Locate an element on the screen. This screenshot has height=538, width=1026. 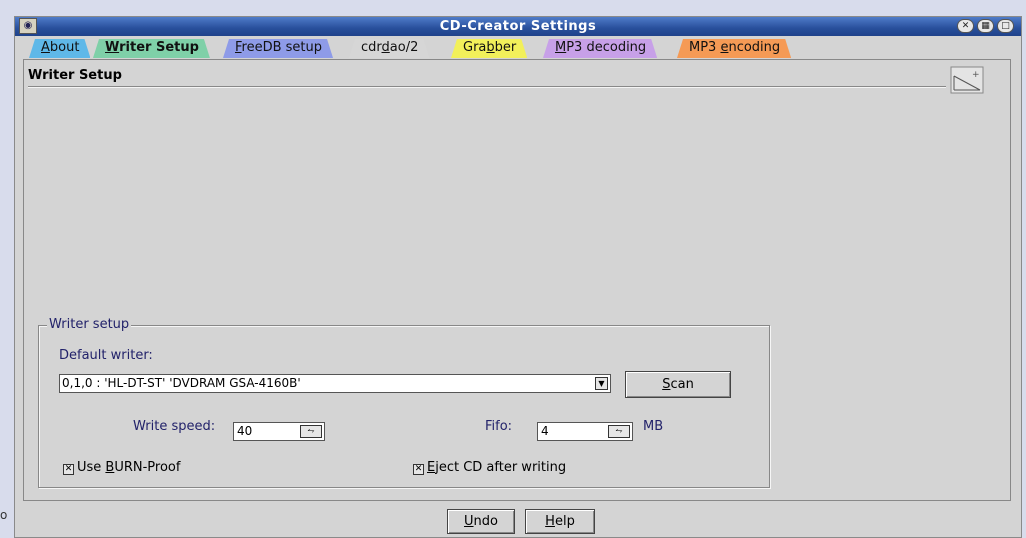
tab-grabber: Grabber is located at coordinates (489, 48).